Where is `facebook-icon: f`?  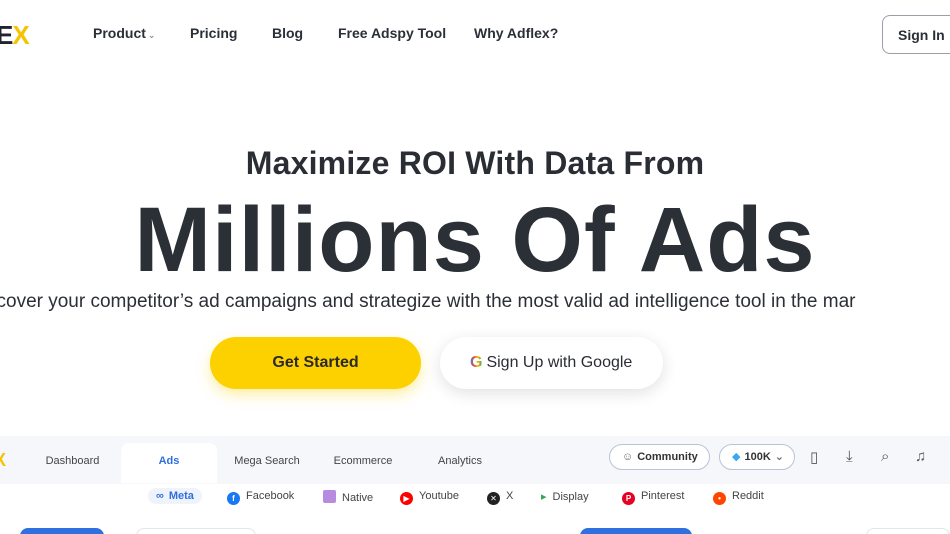 facebook-icon: f is located at coordinates (233, 498).